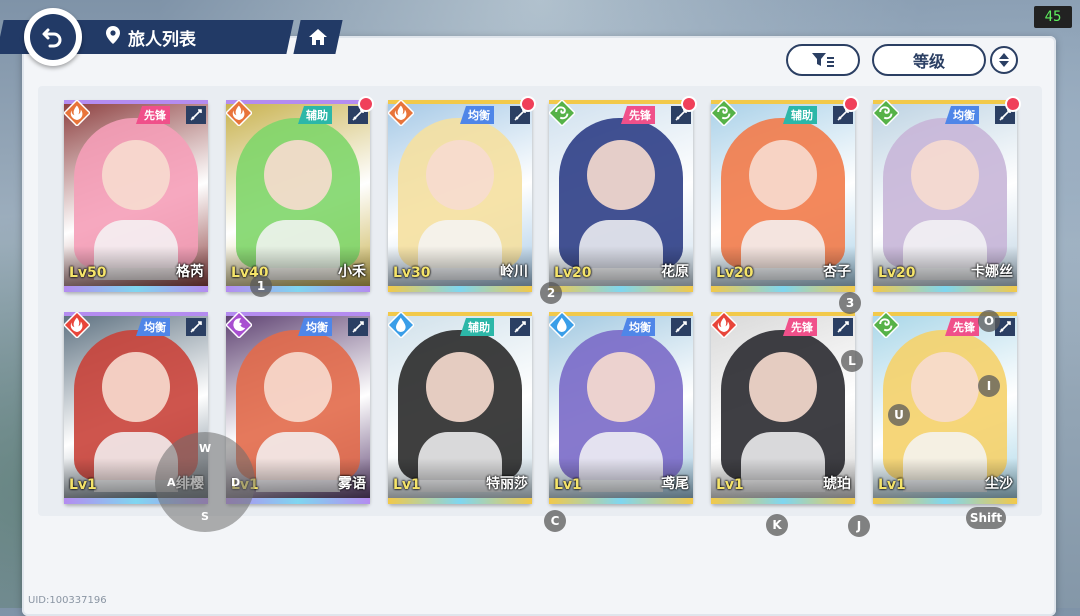 The image size is (1080, 616). What do you see at coordinates (205, 516) in the screenshot?
I see `joystick-down-label: S` at bounding box center [205, 516].